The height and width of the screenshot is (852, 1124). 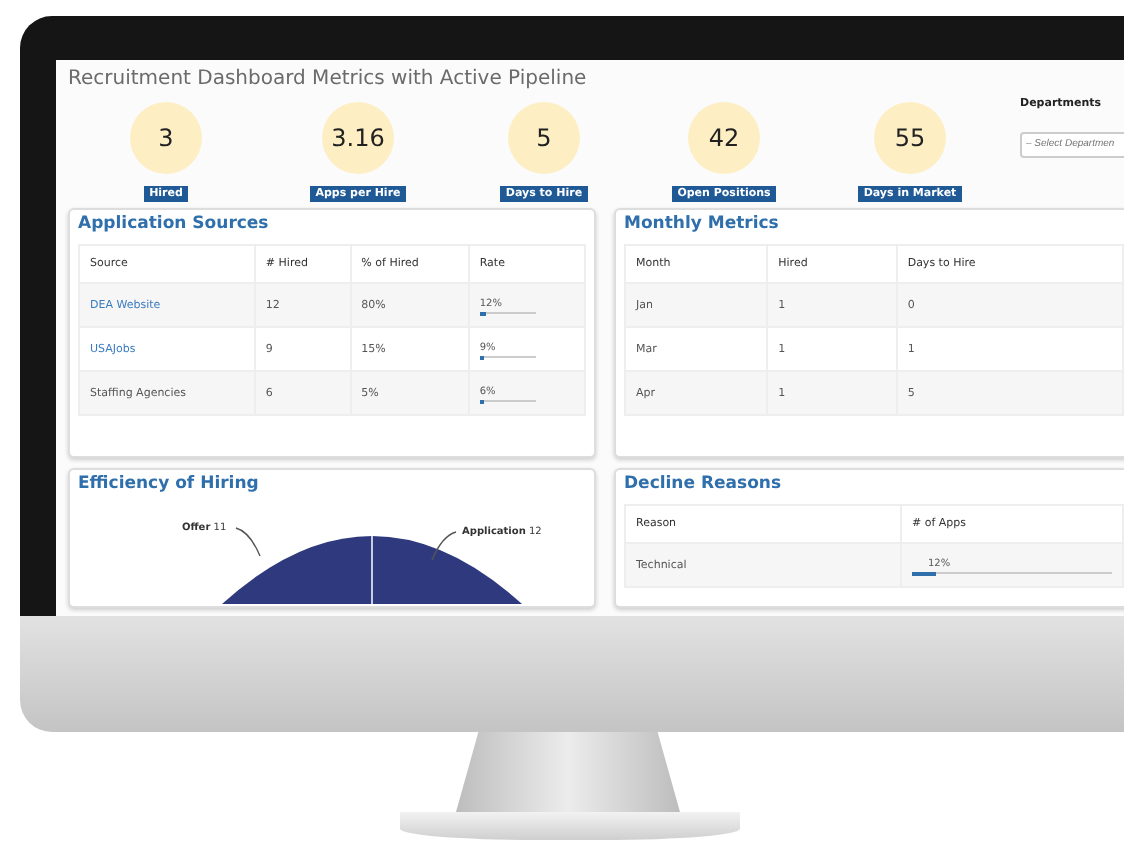 I want to click on metric-value: 3.16, so click(x=358, y=138).